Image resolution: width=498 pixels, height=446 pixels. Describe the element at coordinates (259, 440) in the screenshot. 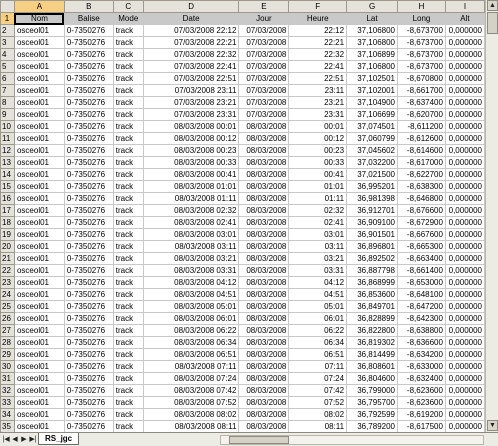

I see `horizontal-scroll-thumb` at that location.